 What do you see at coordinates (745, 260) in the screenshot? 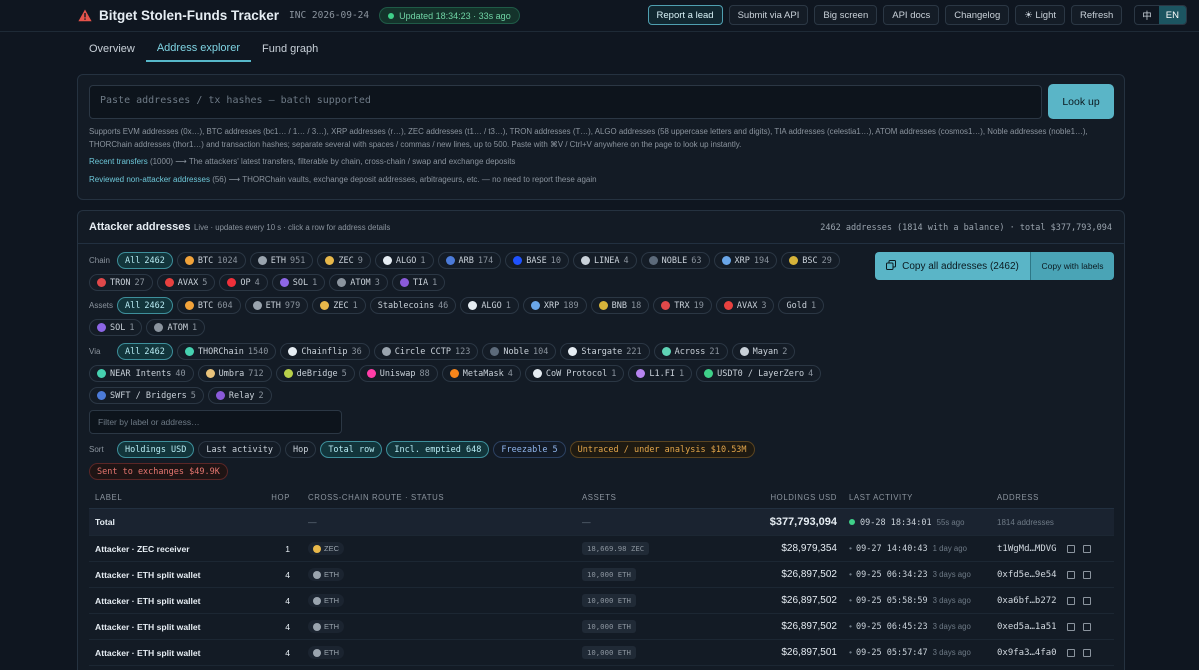
I see `chain-chip-xrp: XRP 194` at bounding box center [745, 260].